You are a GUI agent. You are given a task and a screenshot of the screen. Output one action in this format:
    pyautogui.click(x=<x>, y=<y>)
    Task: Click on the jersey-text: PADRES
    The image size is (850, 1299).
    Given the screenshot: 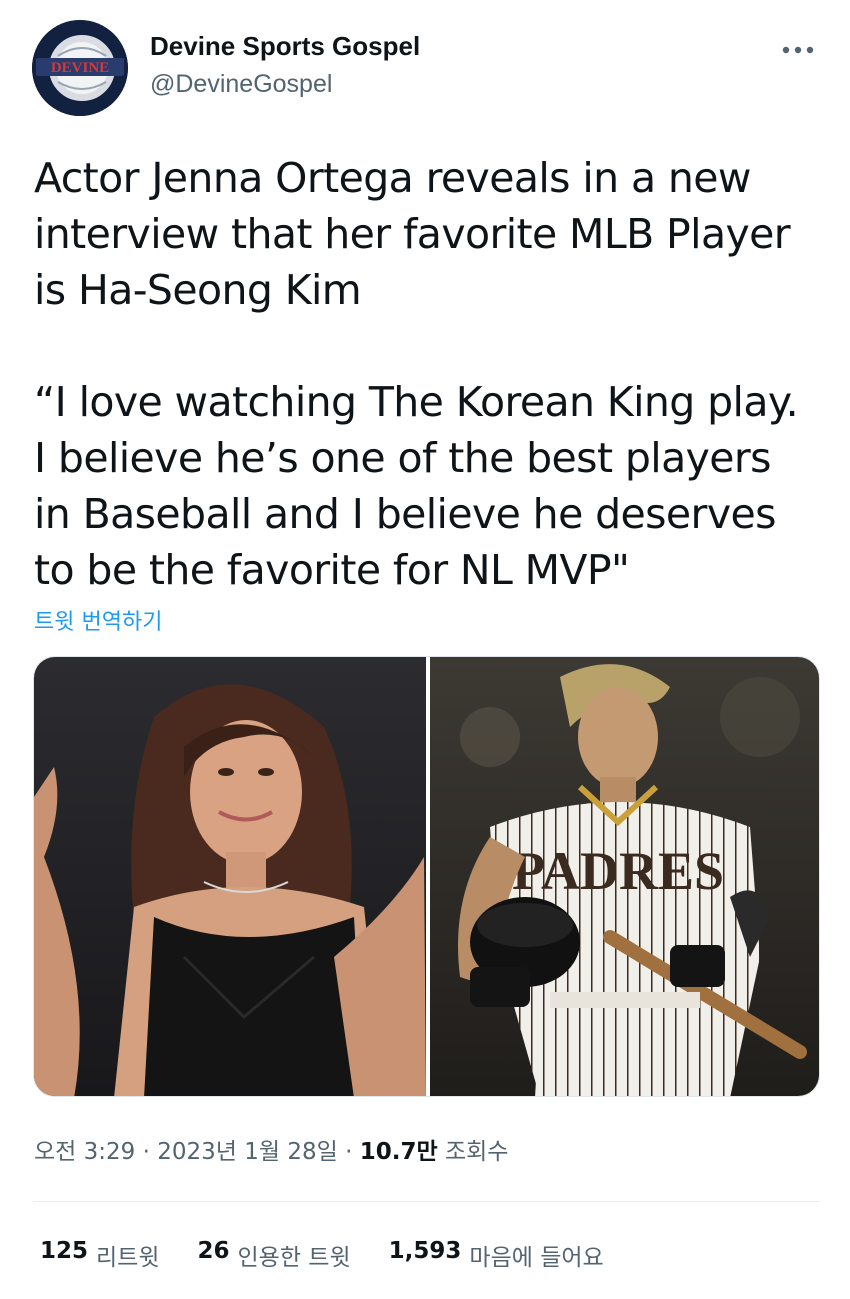 What is the action you would take?
    pyautogui.click(x=618, y=871)
    